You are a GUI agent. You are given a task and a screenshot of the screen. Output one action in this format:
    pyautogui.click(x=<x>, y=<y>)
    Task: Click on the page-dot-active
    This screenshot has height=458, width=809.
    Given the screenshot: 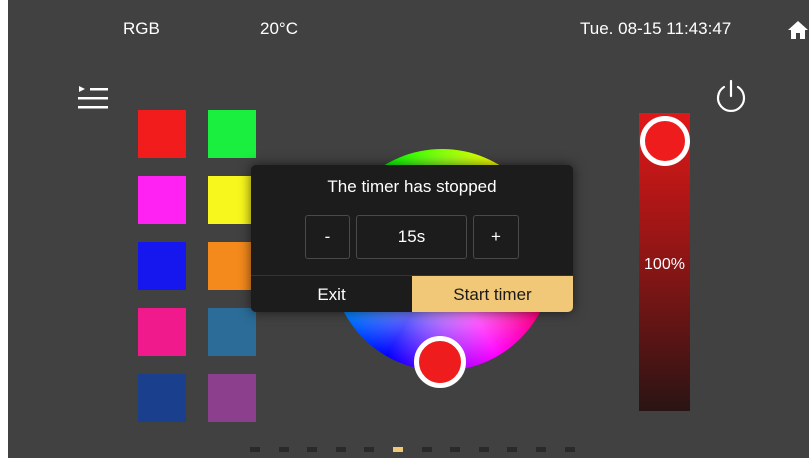 What is the action you would take?
    pyautogui.click(x=398, y=449)
    